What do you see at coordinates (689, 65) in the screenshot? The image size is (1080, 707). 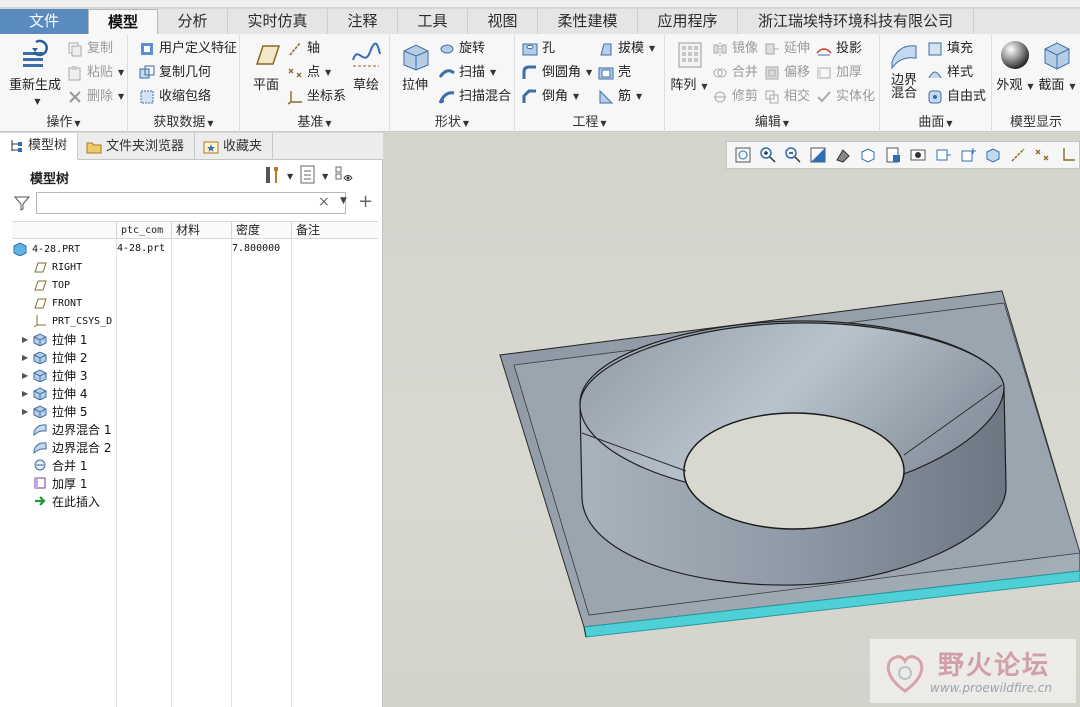 I see `pattern-button: 阵列 ▼` at bounding box center [689, 65].